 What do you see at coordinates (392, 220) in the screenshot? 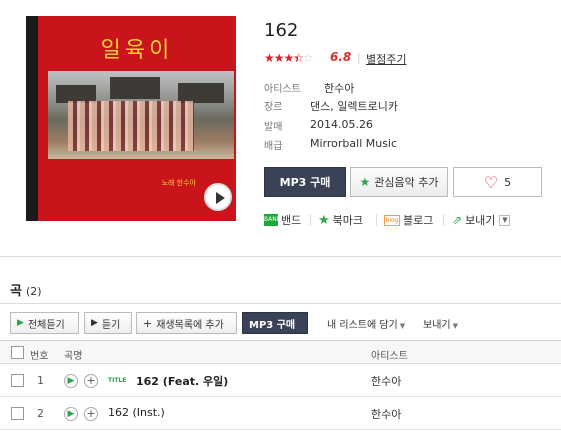
I see `blog-icon: blog` at bounding box center [392, 220].